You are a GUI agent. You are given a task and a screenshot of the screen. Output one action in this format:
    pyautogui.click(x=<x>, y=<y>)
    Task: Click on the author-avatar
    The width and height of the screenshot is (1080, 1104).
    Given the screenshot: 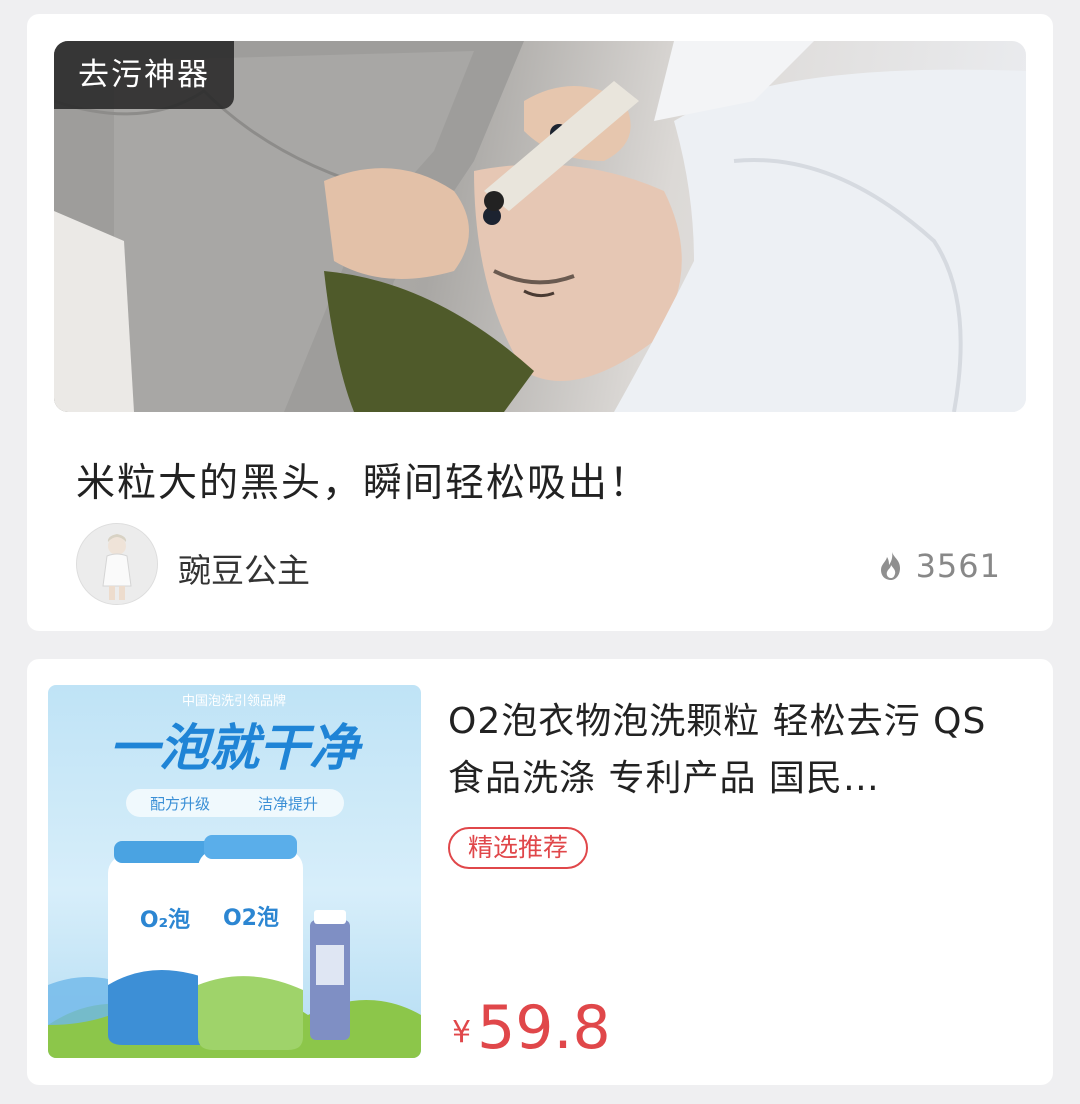 What is the action you would take?
    pyautogui.click(x=117, y=564)
    